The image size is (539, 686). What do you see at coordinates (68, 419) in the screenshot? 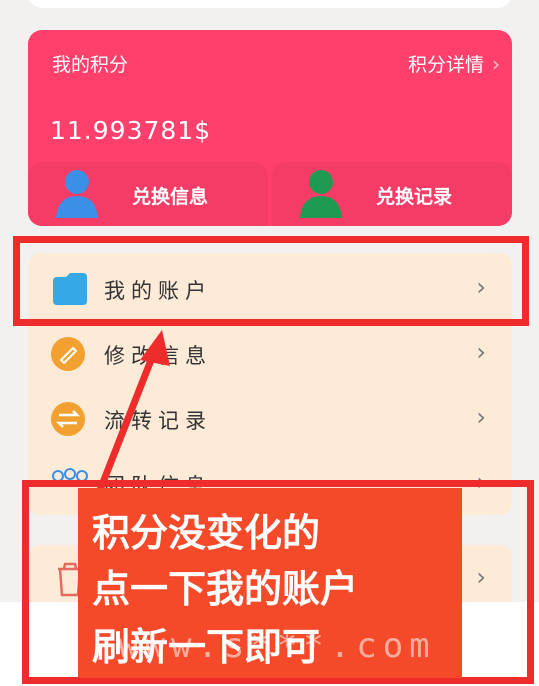
I see `transfer-icon` at bounding box center [68, 419].